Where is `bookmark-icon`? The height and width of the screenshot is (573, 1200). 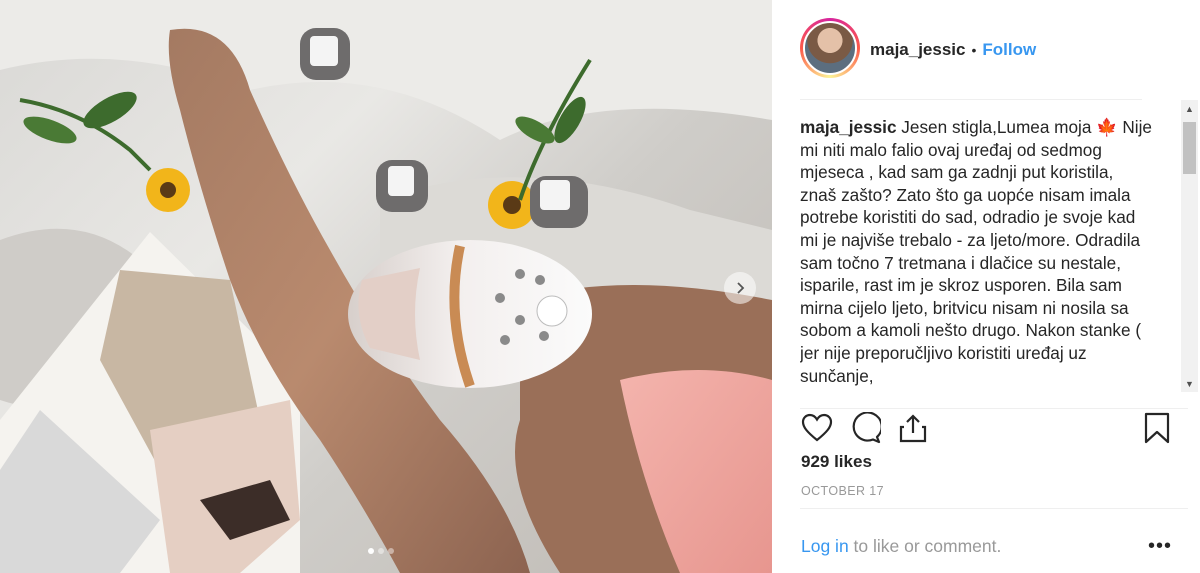
bookmark-icon is located at coordinates (1157, 428).